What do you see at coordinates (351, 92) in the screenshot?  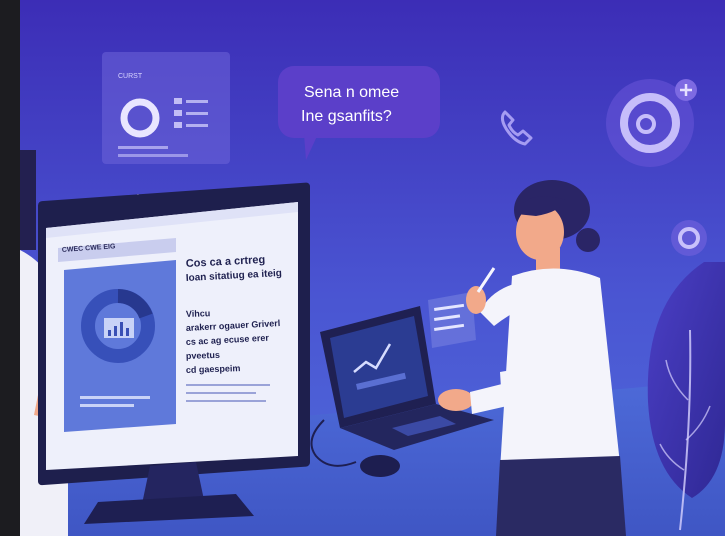 I see `speech-bubble-line-1: Sena n omee` at bounding box center [351, 92].